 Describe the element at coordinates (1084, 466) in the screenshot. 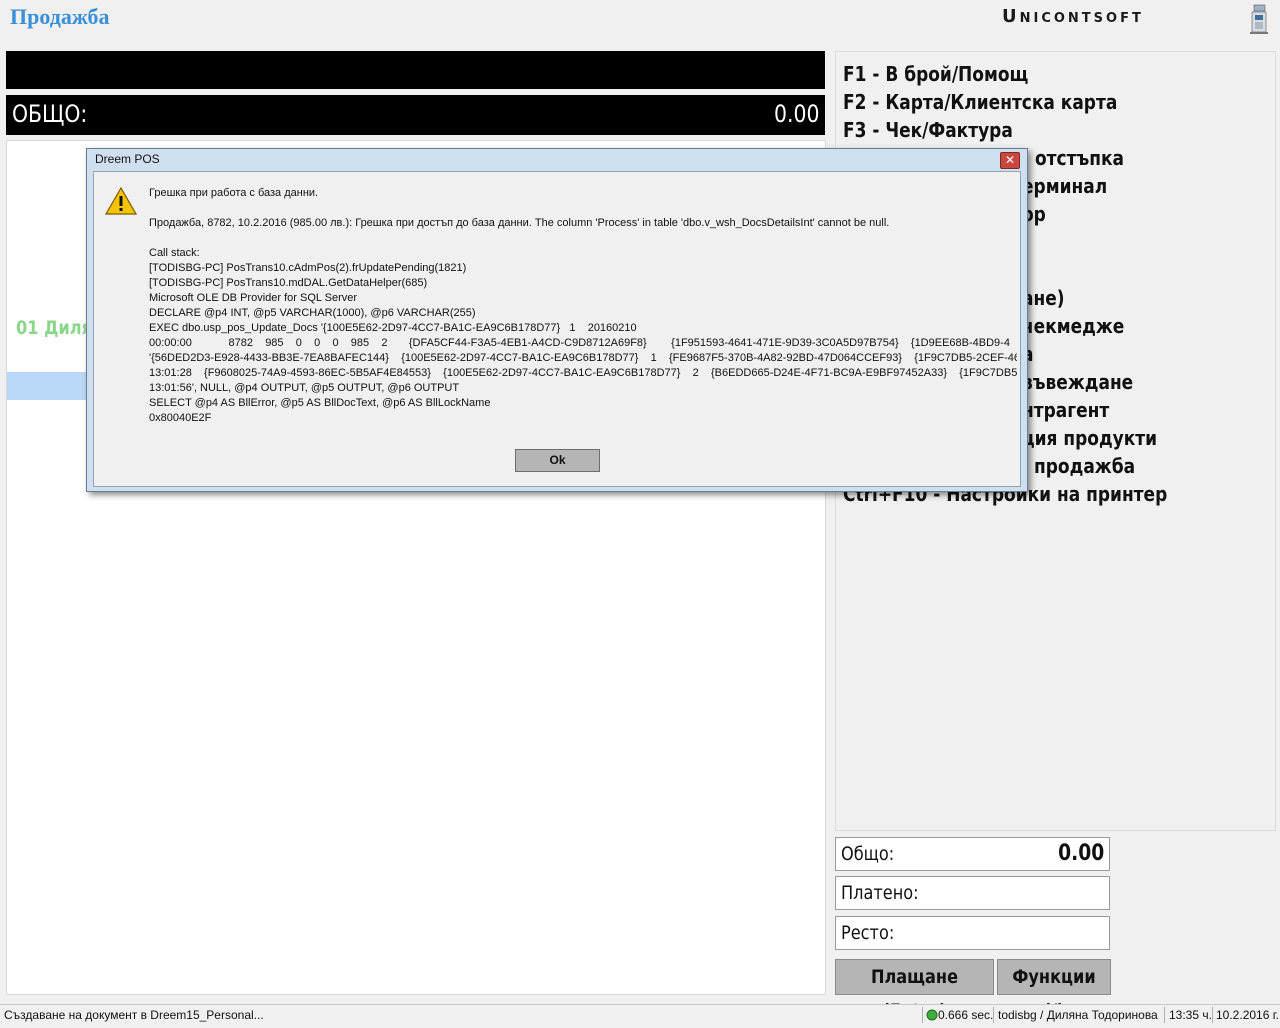

I see `key-sale: продажба` at that location.